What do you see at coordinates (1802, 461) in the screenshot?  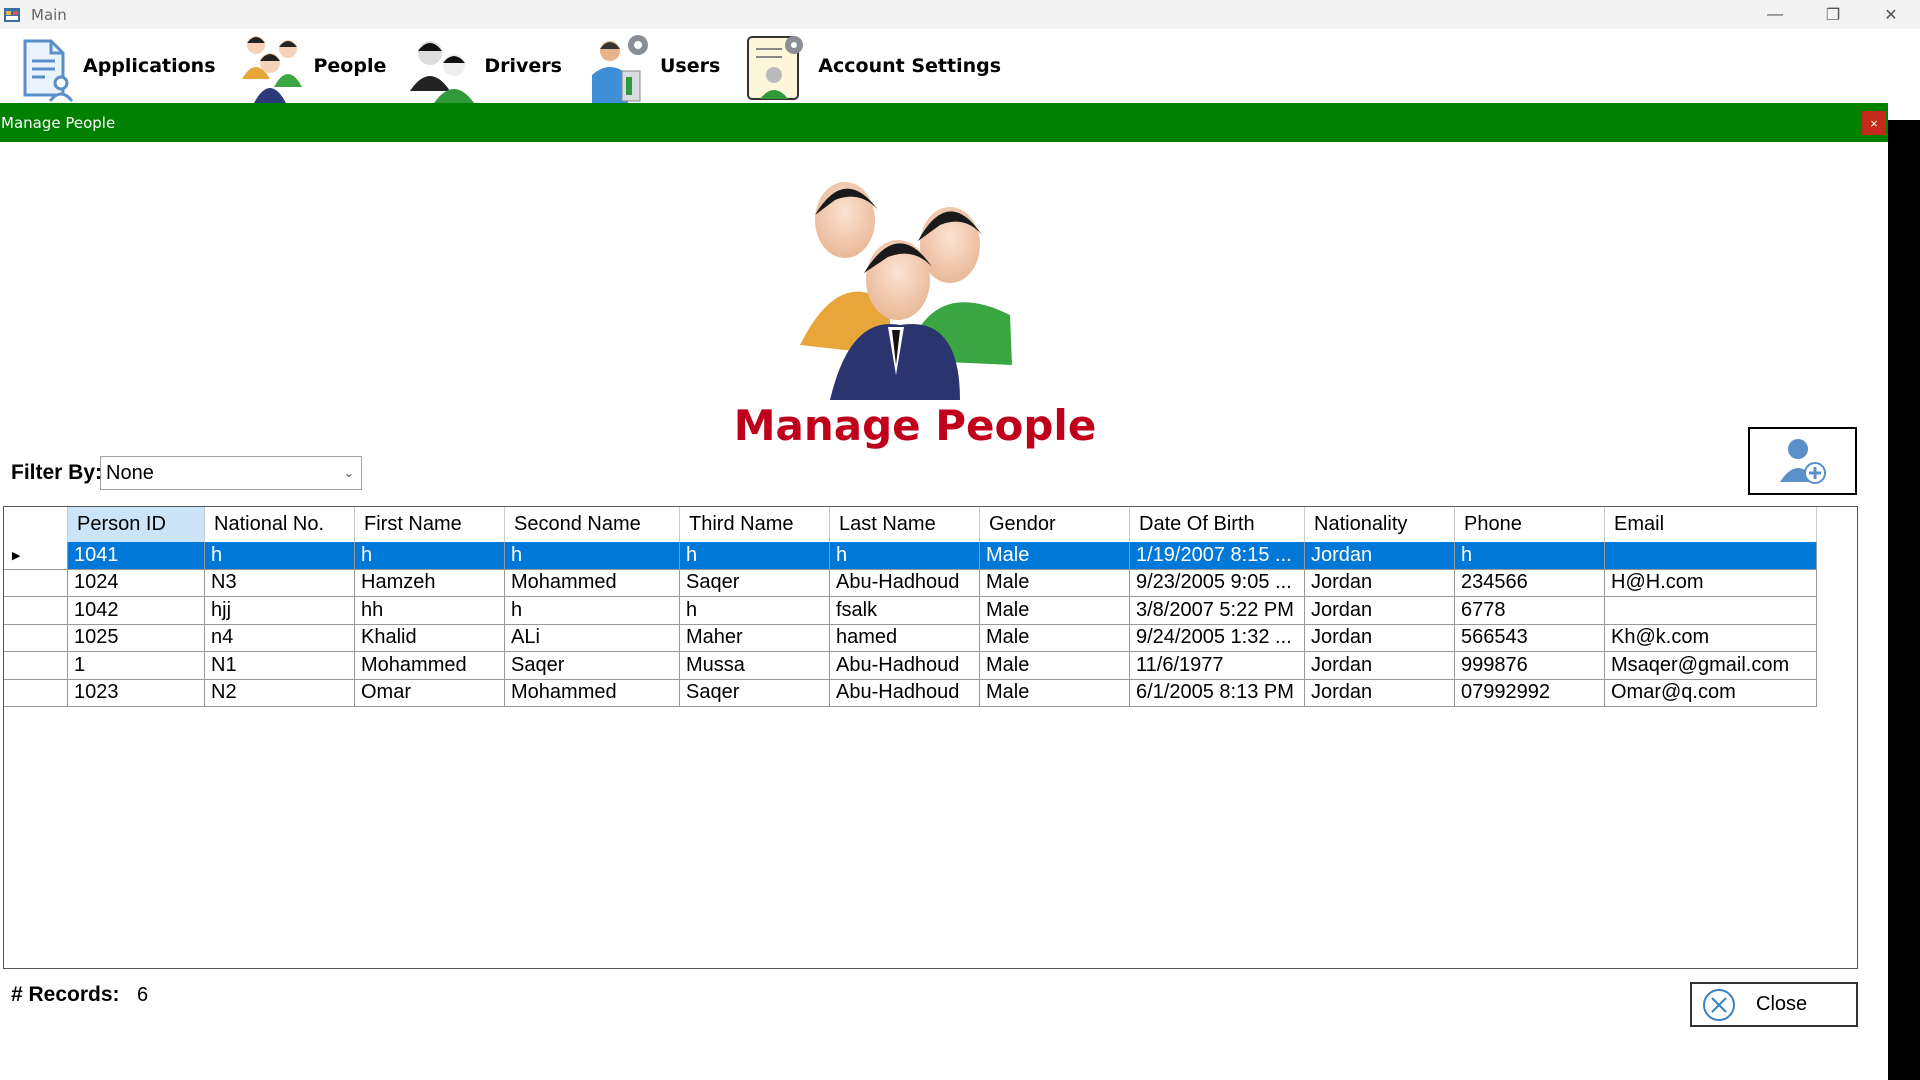 I see `add-person-button` at bounding box center [1802, 461].